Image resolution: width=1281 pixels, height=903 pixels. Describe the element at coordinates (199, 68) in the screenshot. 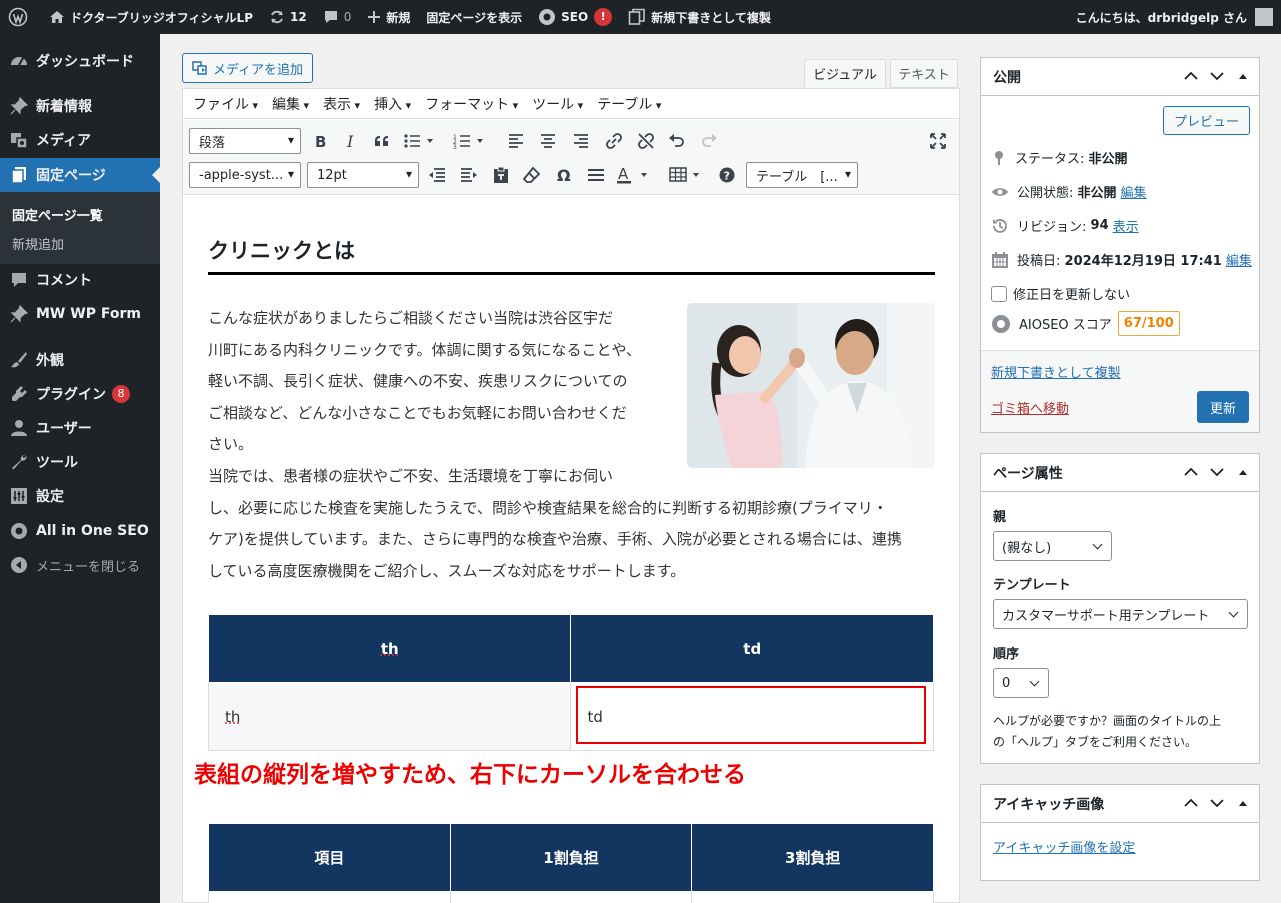

I see `add-media-icon` at that location.